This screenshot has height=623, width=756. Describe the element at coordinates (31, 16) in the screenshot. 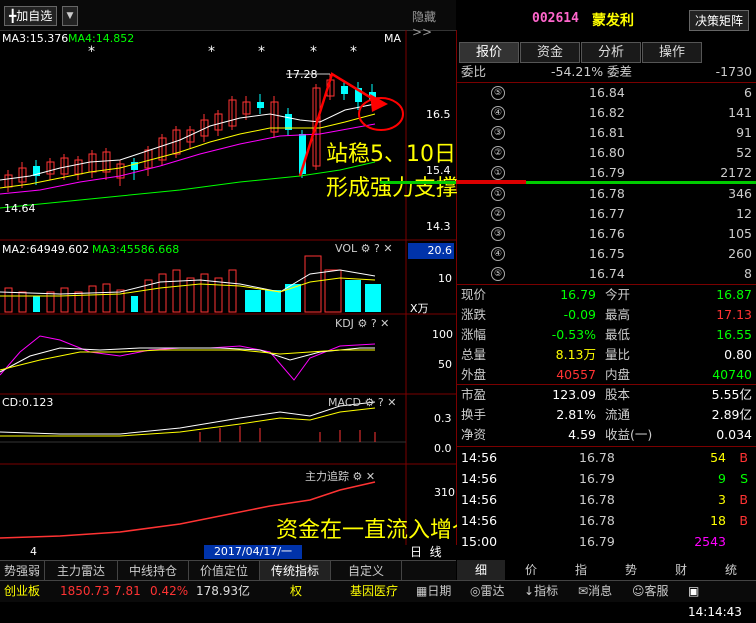

I see `add-watchlist-button: ╋加自选` at that location.